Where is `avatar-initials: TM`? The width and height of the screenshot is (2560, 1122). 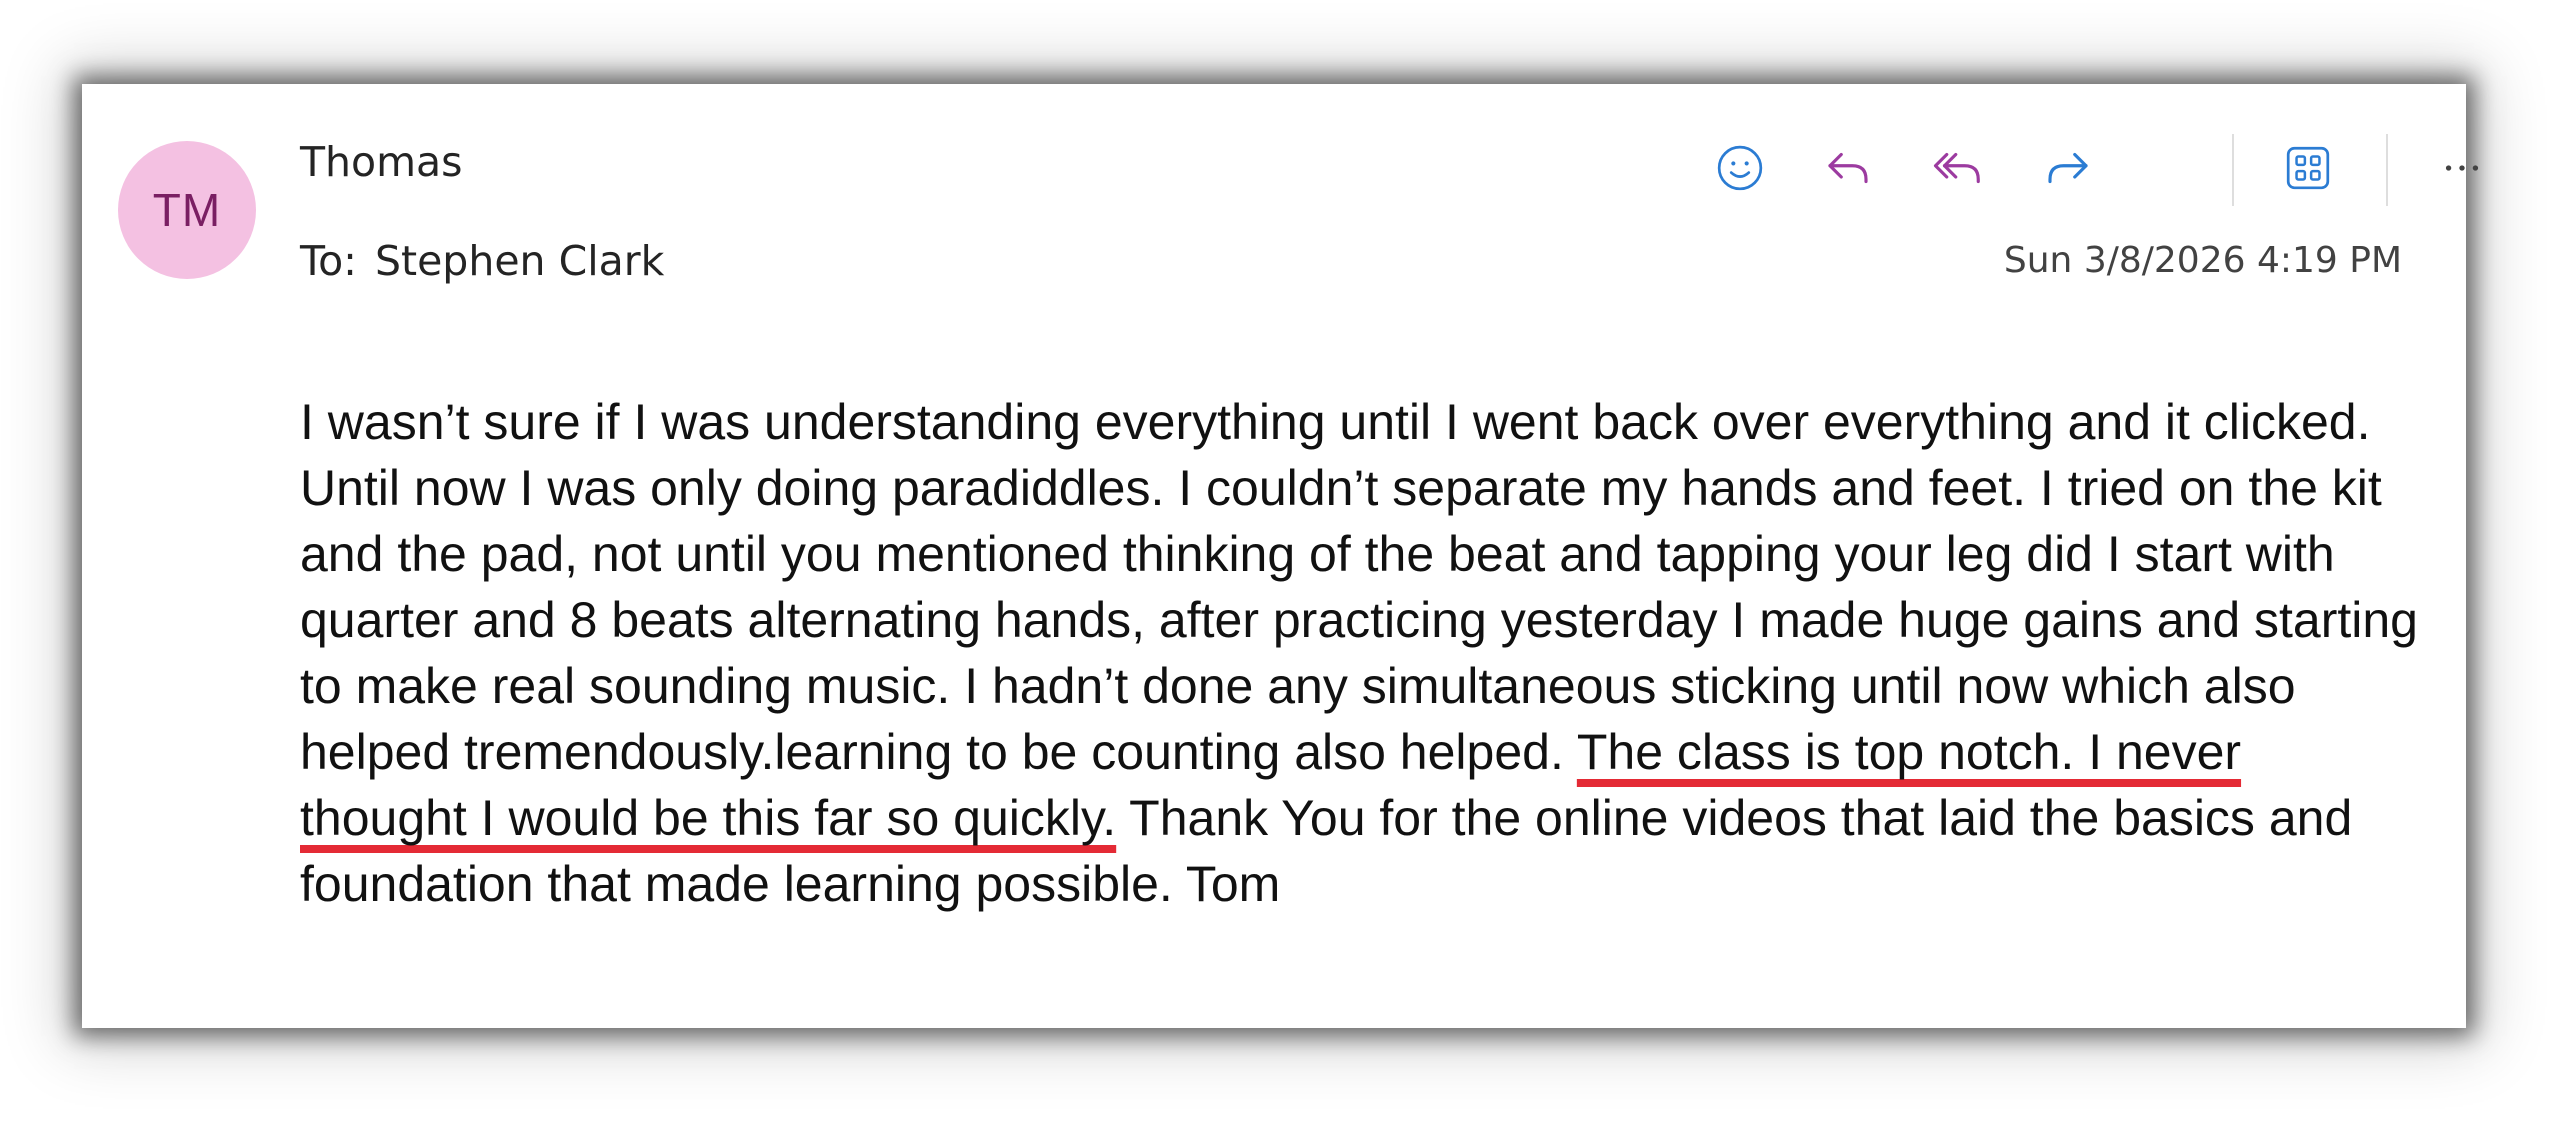
avatar-initials: TM is located at coordinates (187, 210).